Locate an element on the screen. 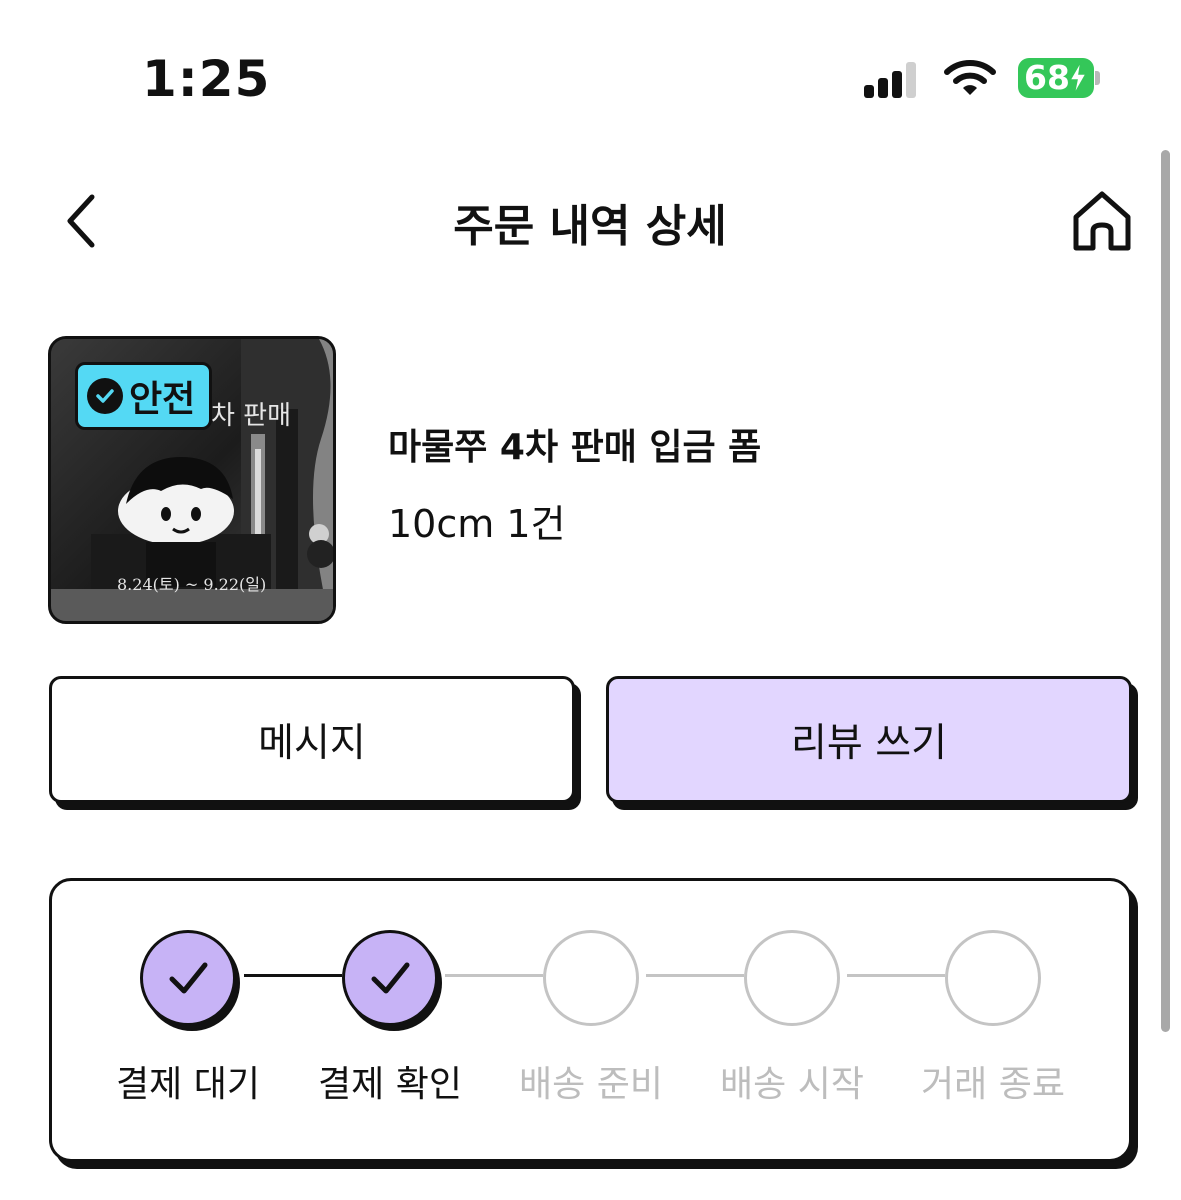 Image resolution: width=1181 pixels, height=1200 pixels. home-button is located at coordinates (1102, 221).